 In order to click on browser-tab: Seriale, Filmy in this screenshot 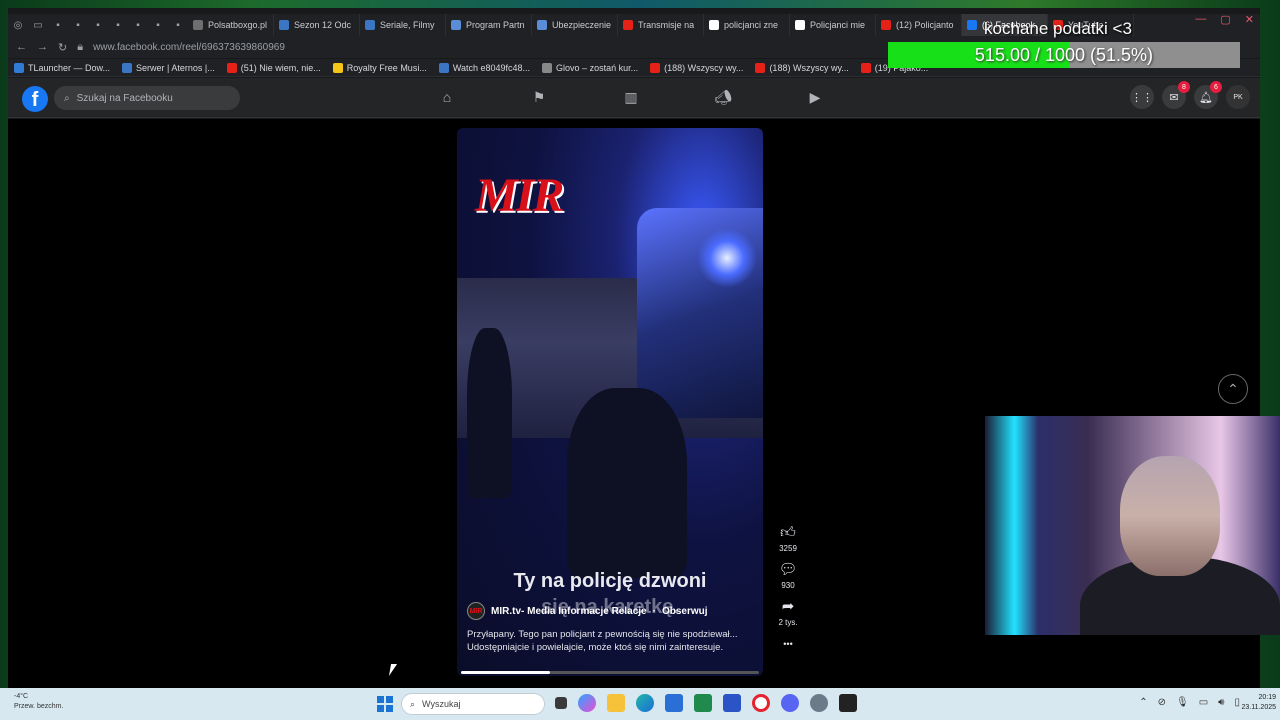, I will do `click(403, 25)`.